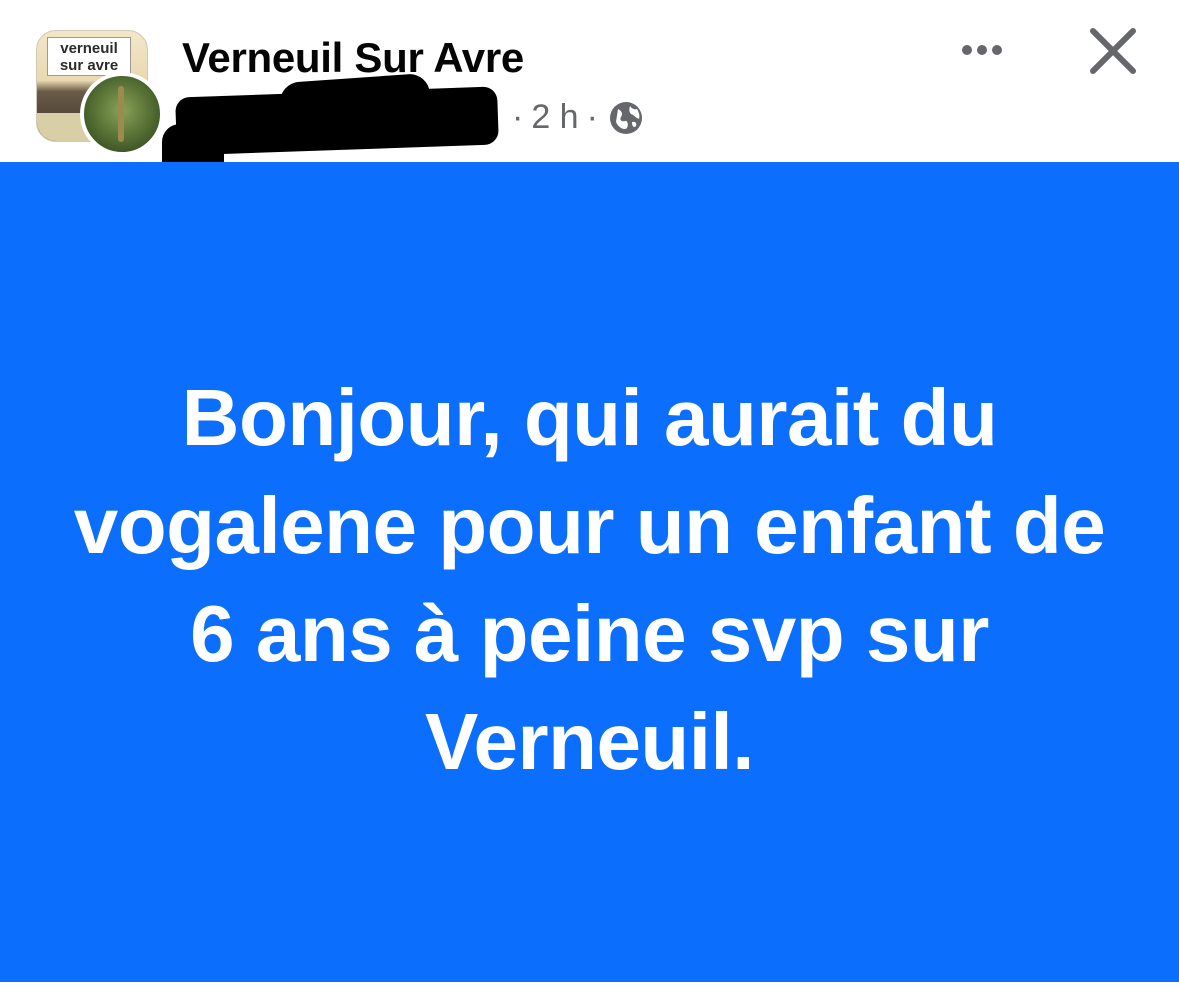 The image size is (1179, 1002). I want to click on group-avatar-label: verneuil sur avre, so click(89, 56).